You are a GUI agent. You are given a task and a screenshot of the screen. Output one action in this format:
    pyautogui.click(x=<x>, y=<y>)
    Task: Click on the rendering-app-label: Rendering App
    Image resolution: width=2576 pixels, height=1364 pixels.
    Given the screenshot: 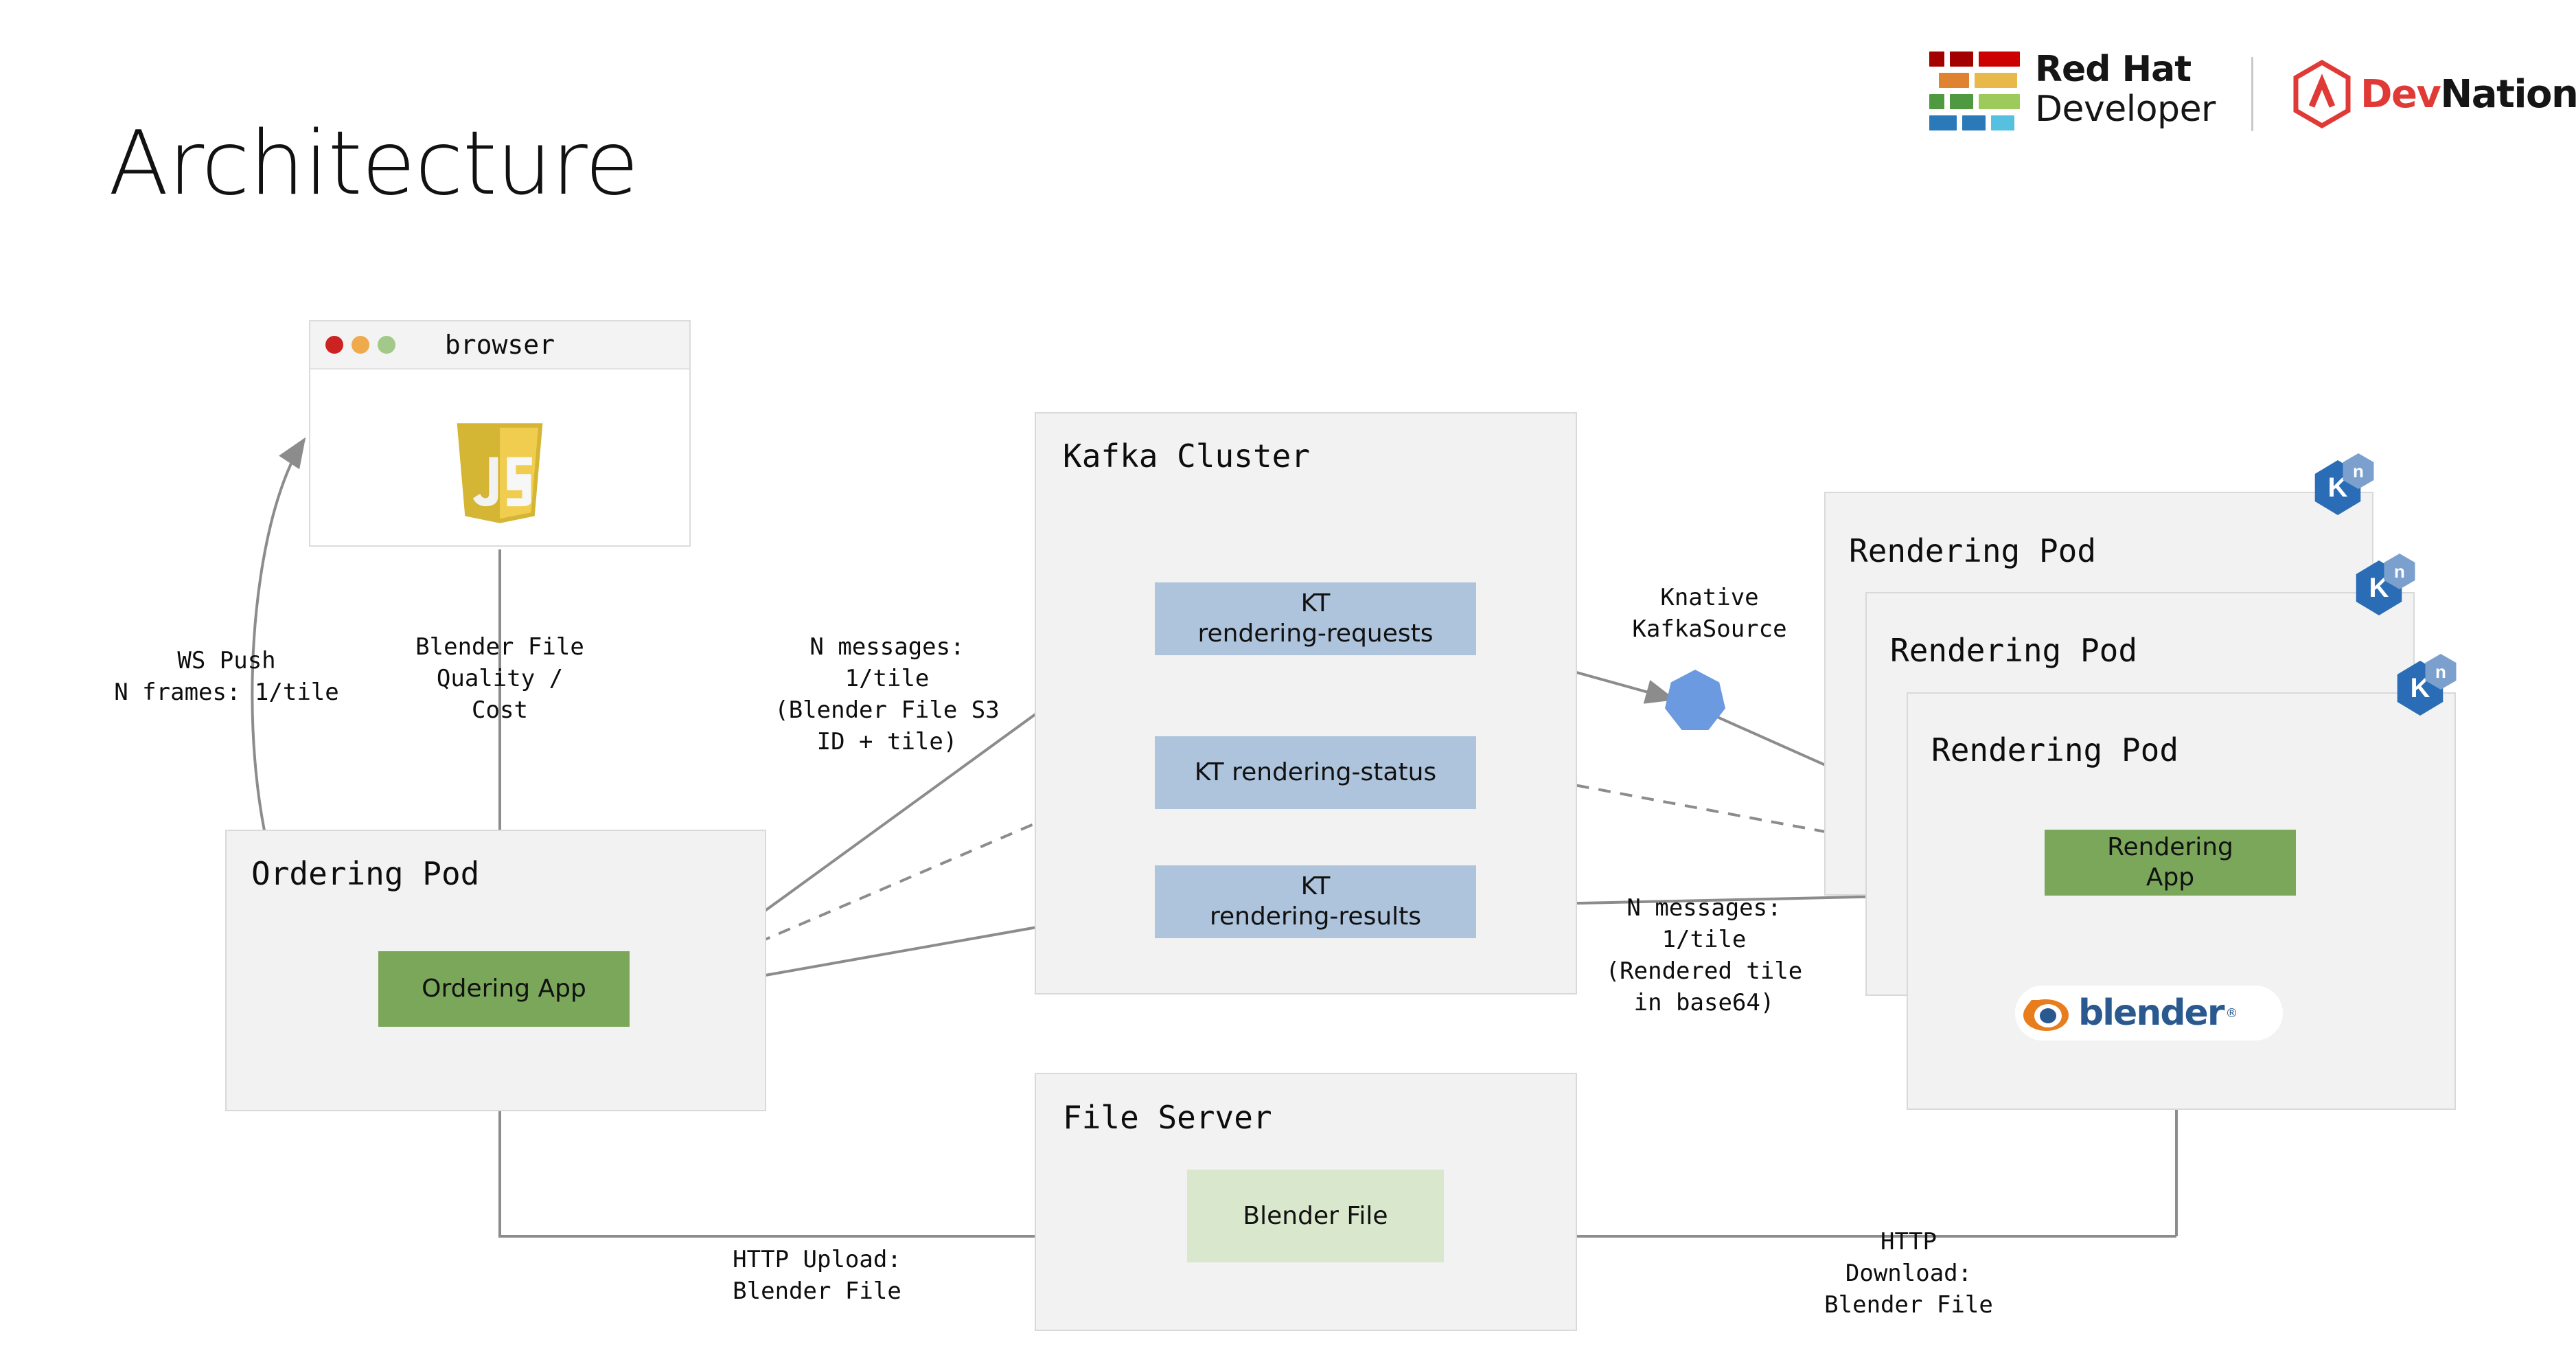 What is the action you would take?
    pyautogui.click(x=2170, y=862)
    